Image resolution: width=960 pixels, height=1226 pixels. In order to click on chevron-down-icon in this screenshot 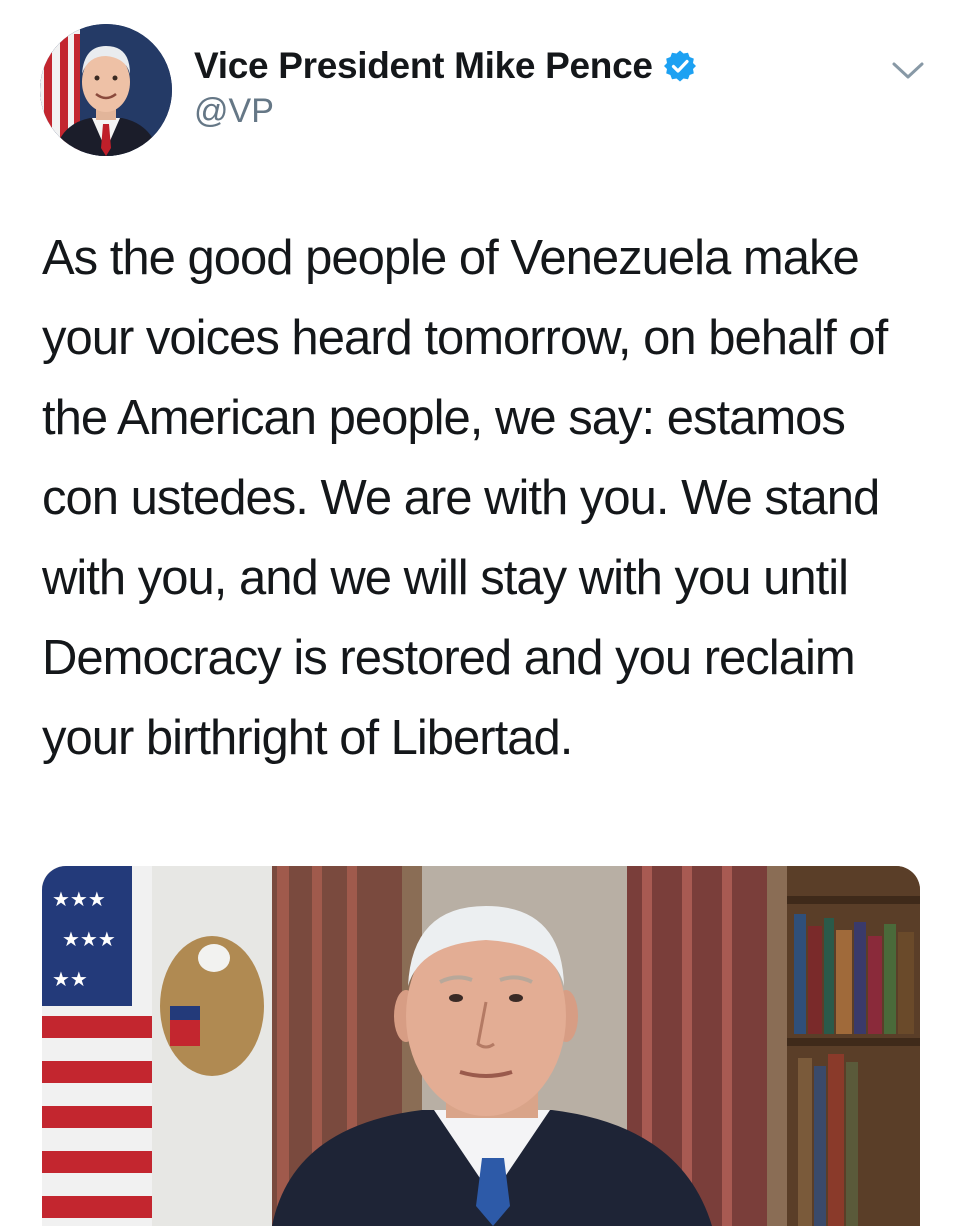, I will do `click(908, 70)`.